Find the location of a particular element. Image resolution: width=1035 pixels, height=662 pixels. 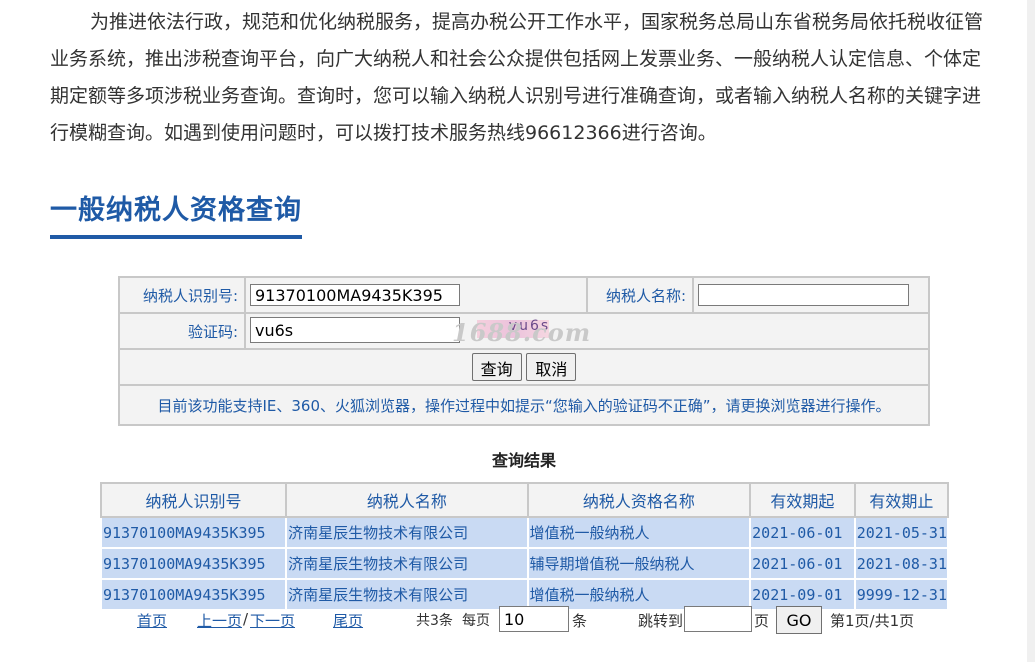

results-title: 查询结果 is located at coordinates (523, 460).